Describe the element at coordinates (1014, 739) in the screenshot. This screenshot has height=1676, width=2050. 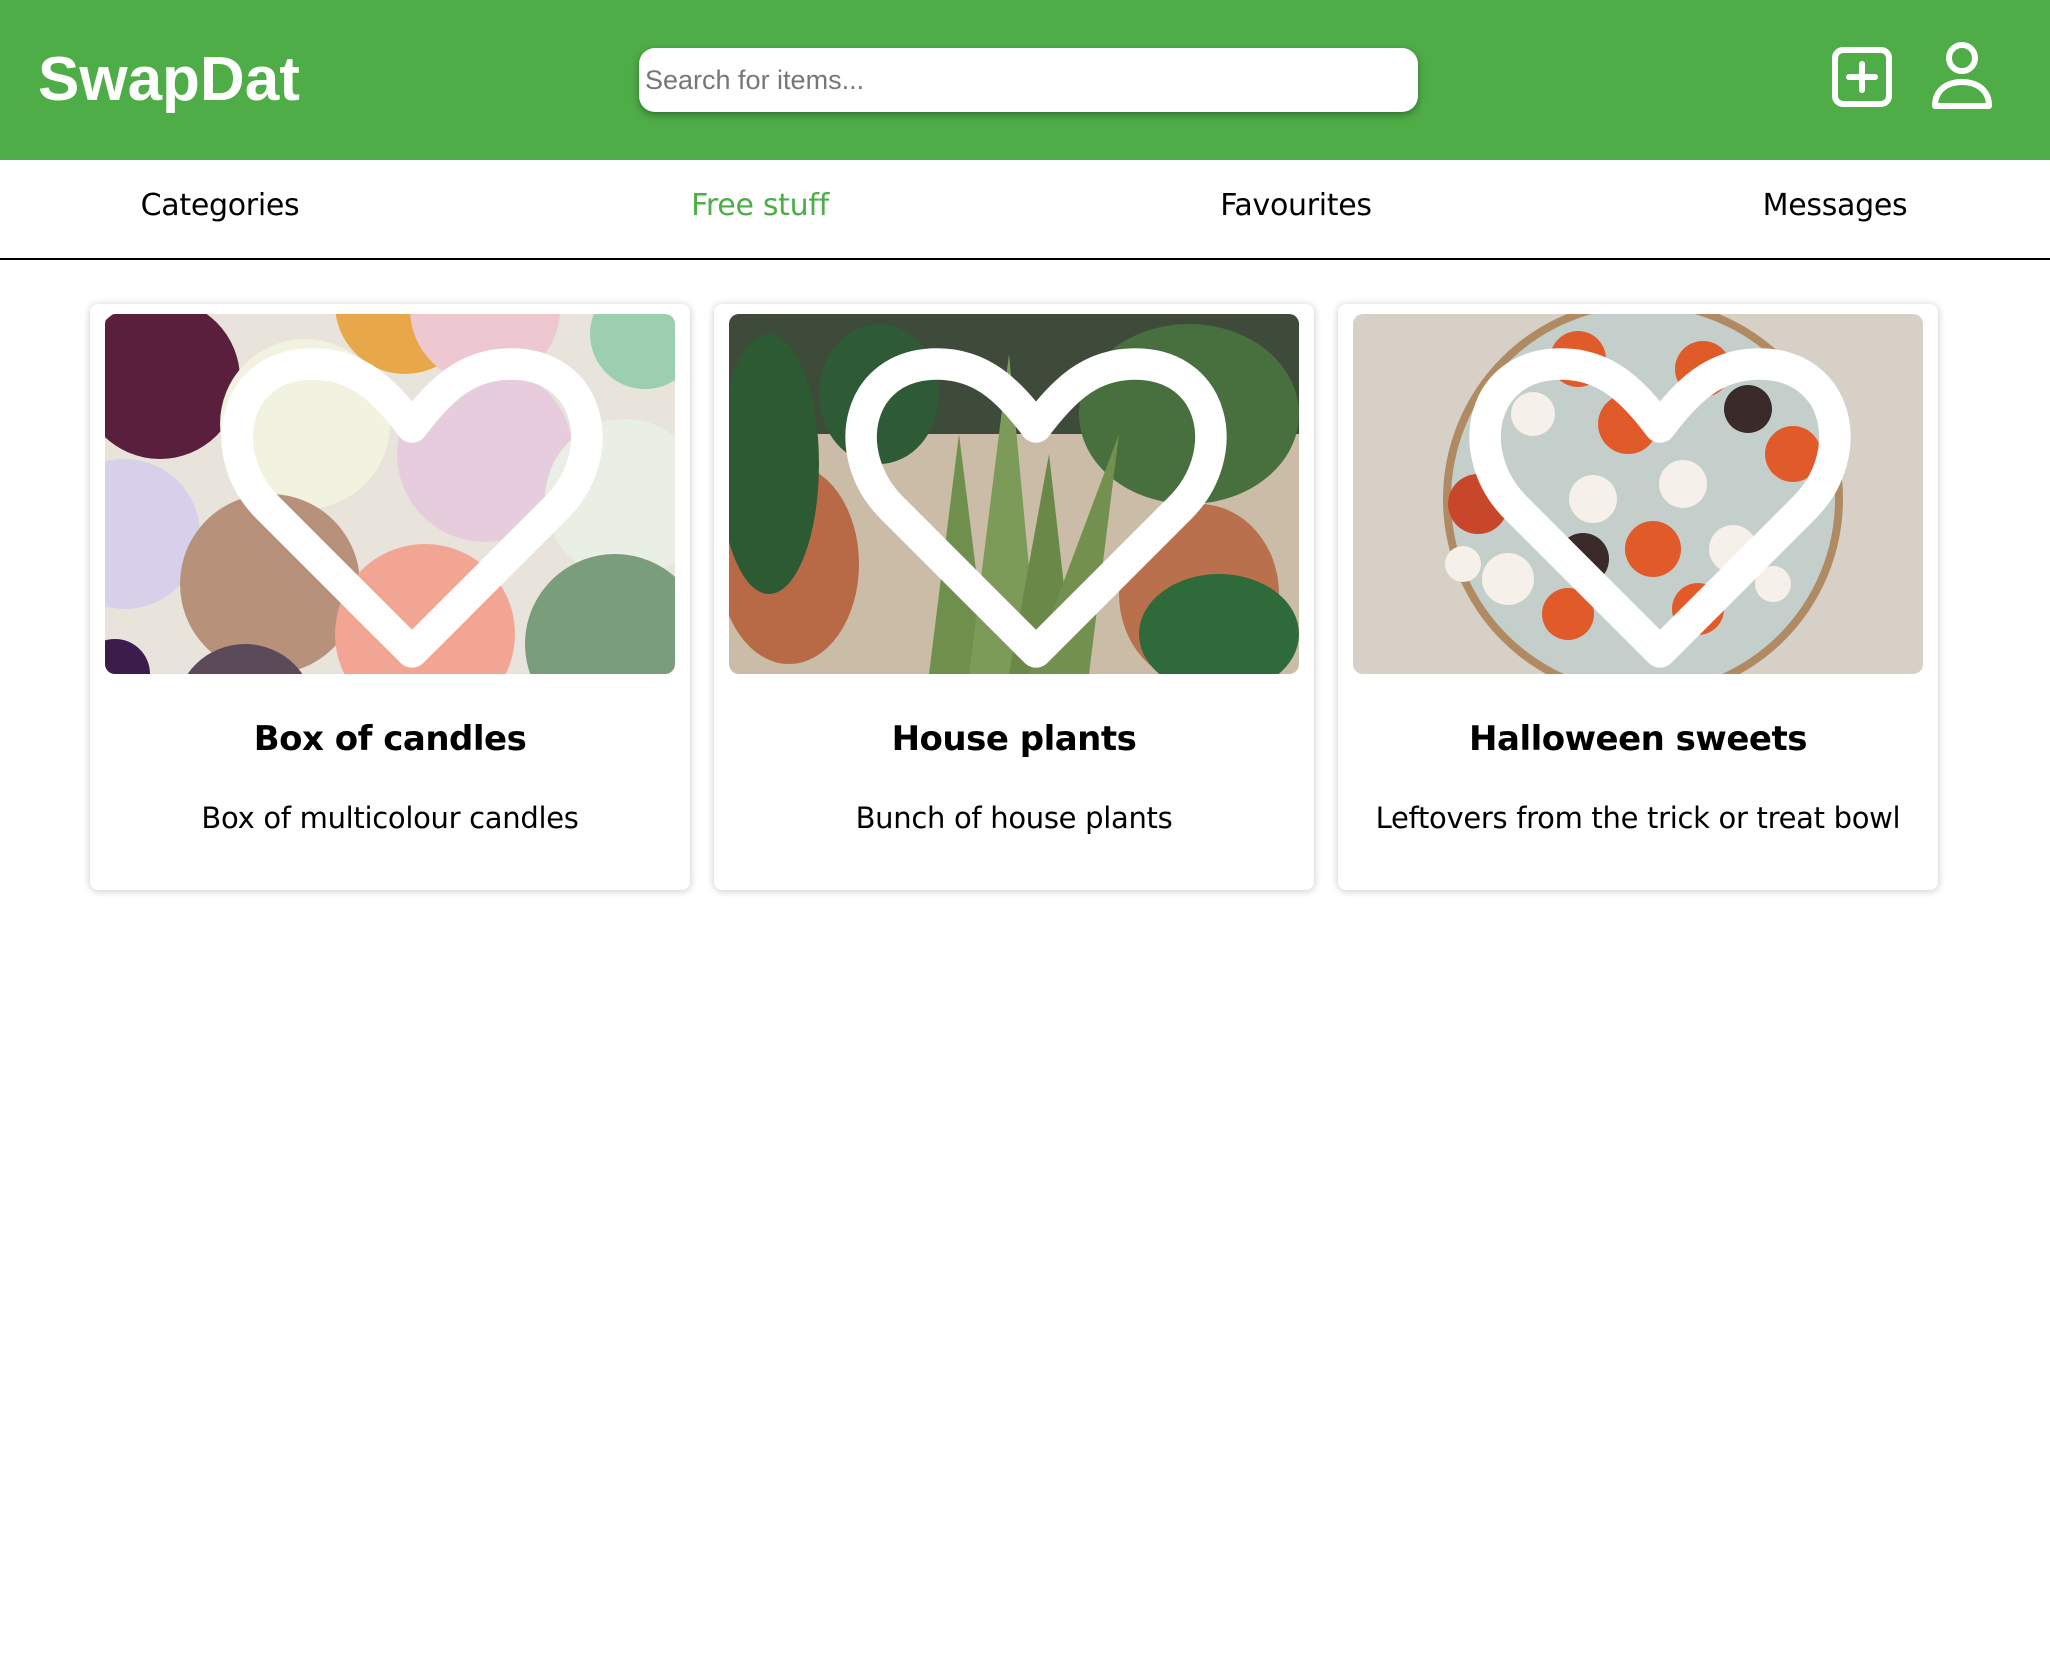
I see `item-title: House plants` at that location.